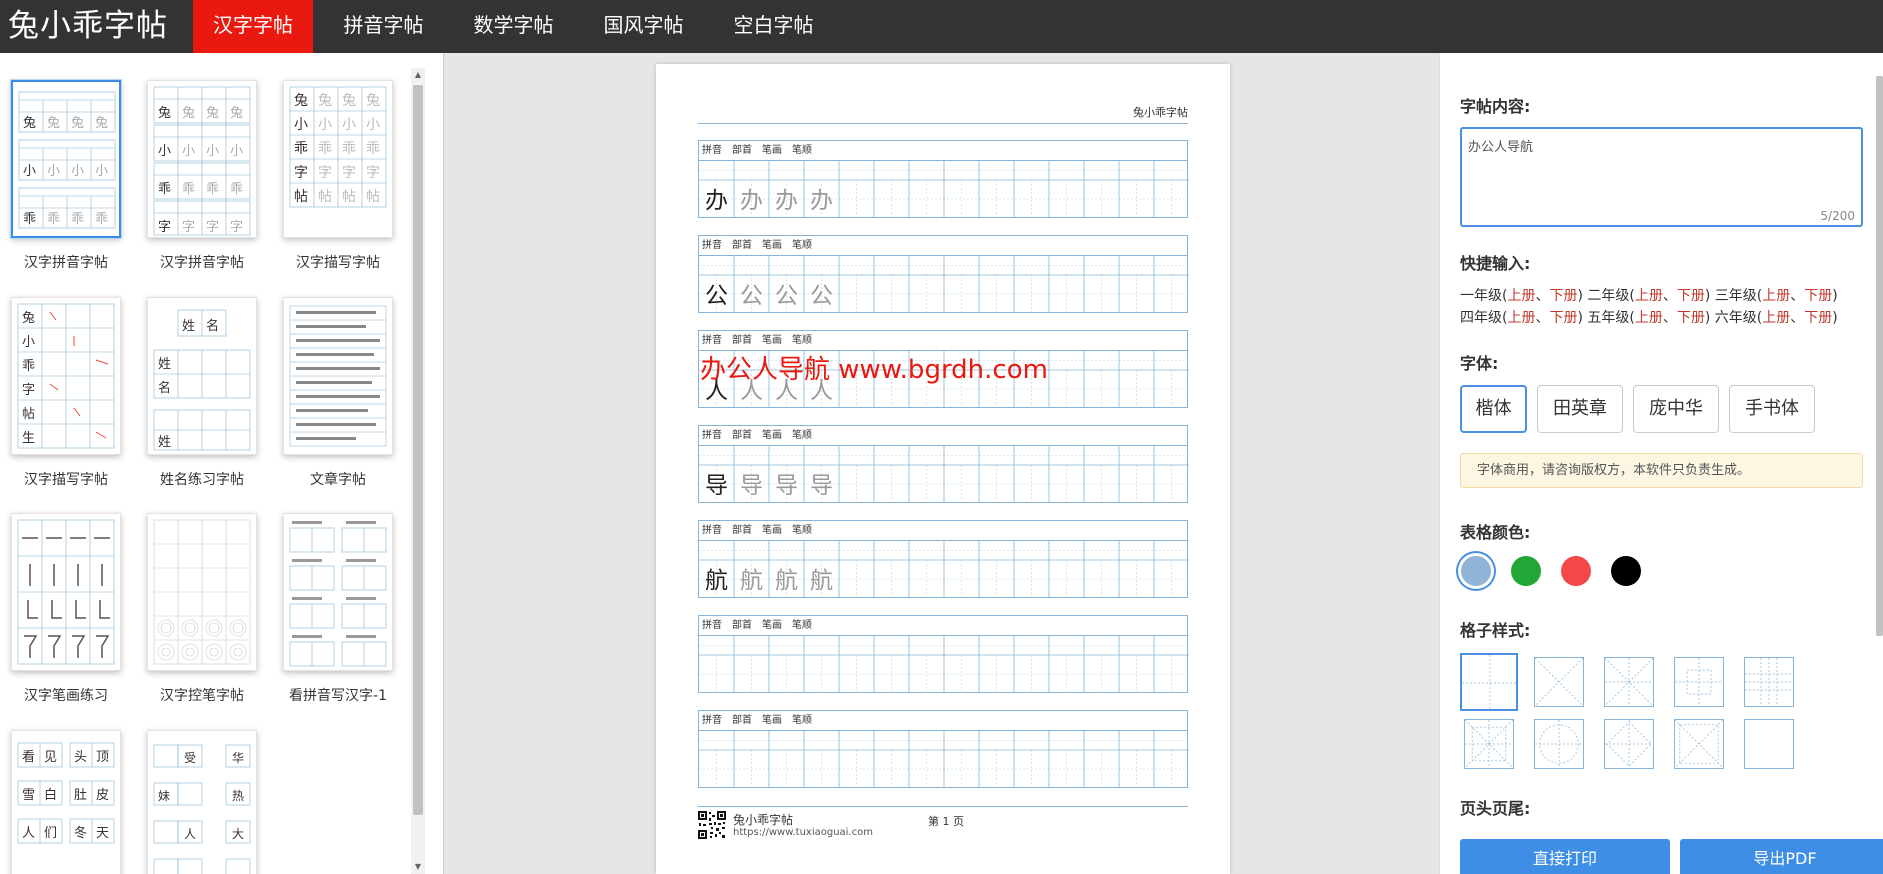 This screenshot has width=1883, height=874. I want to click on grade-3-down-link: 下册, so click(1818, 296).